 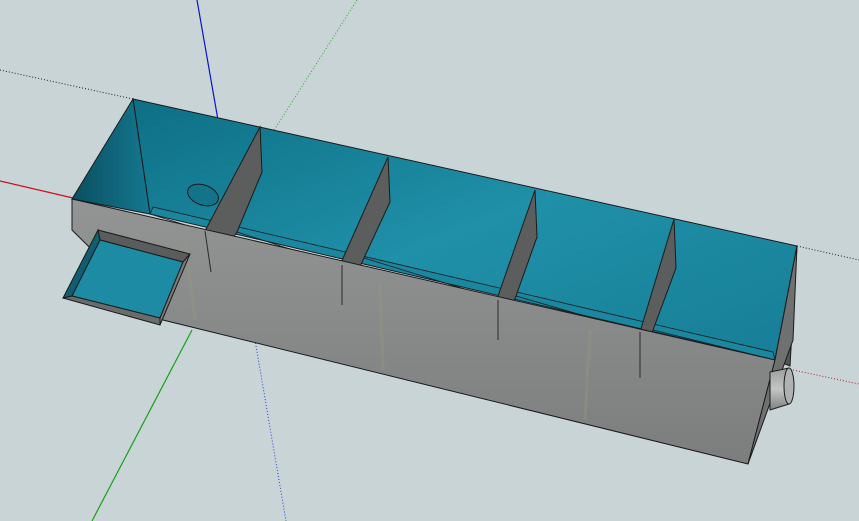 What do you see at coordinates (789, 386) in the screenshot?
I see `outlet-pipe-end` at bounding box center [789, 386].